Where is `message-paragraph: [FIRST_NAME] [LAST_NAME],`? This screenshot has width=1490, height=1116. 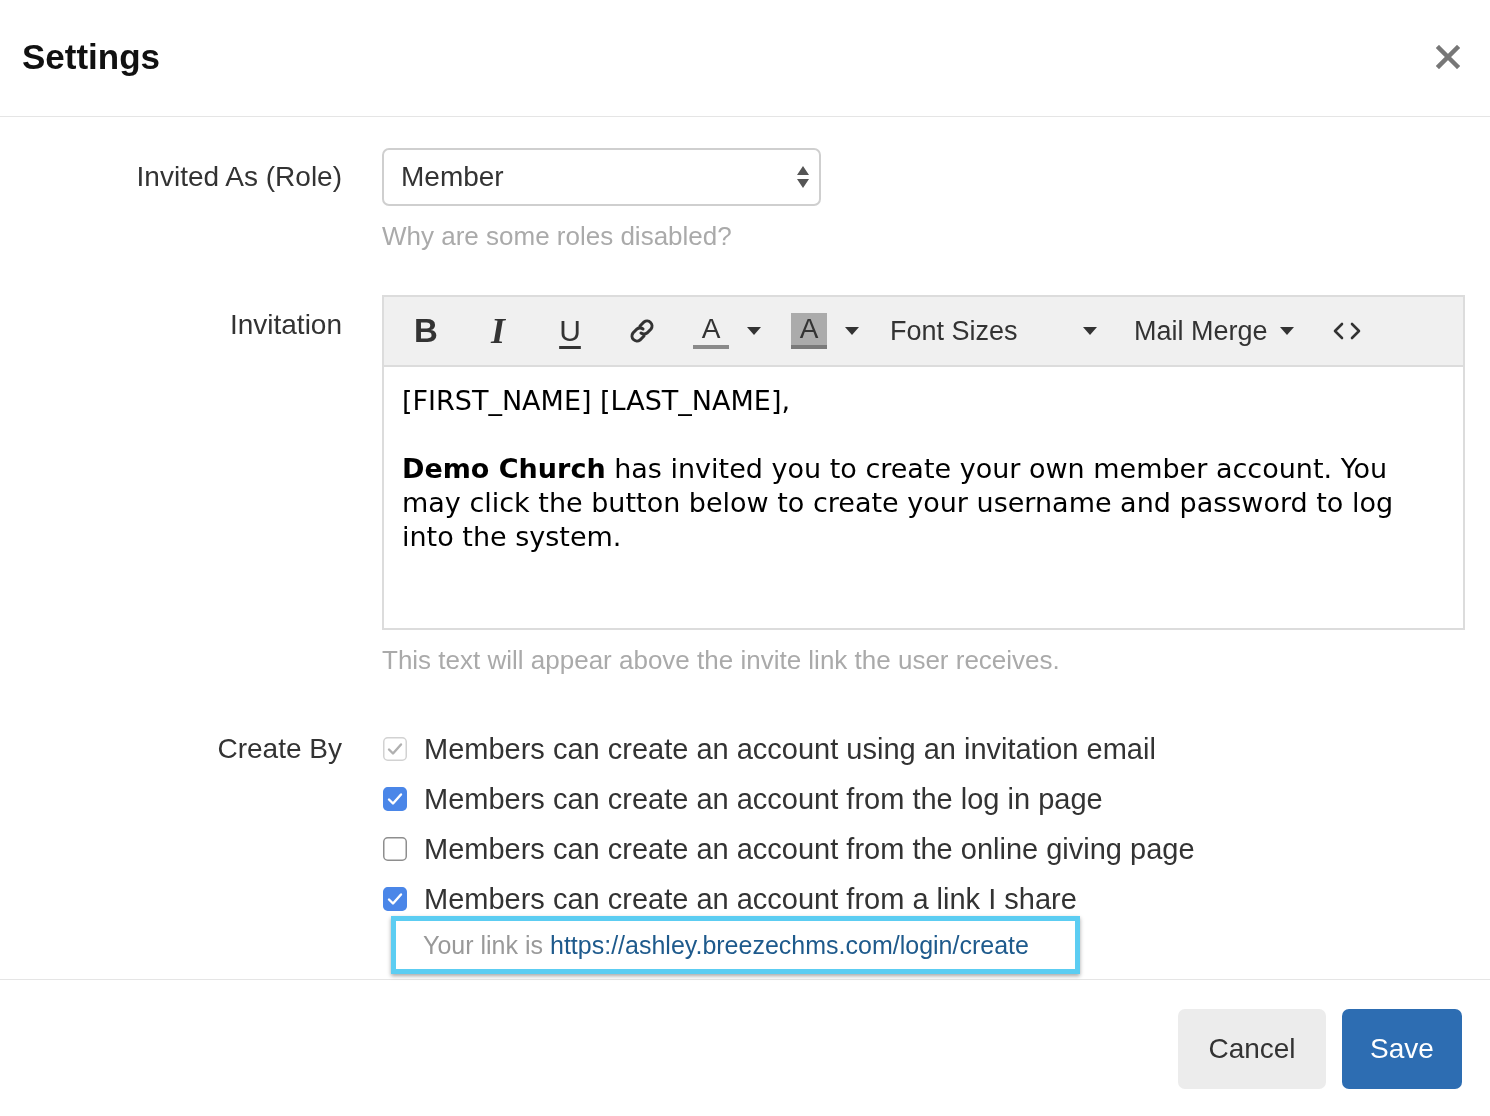
message-paragraph: [FIRST_NAME] [LAST_NAME], is located at coordinates (596, 401).